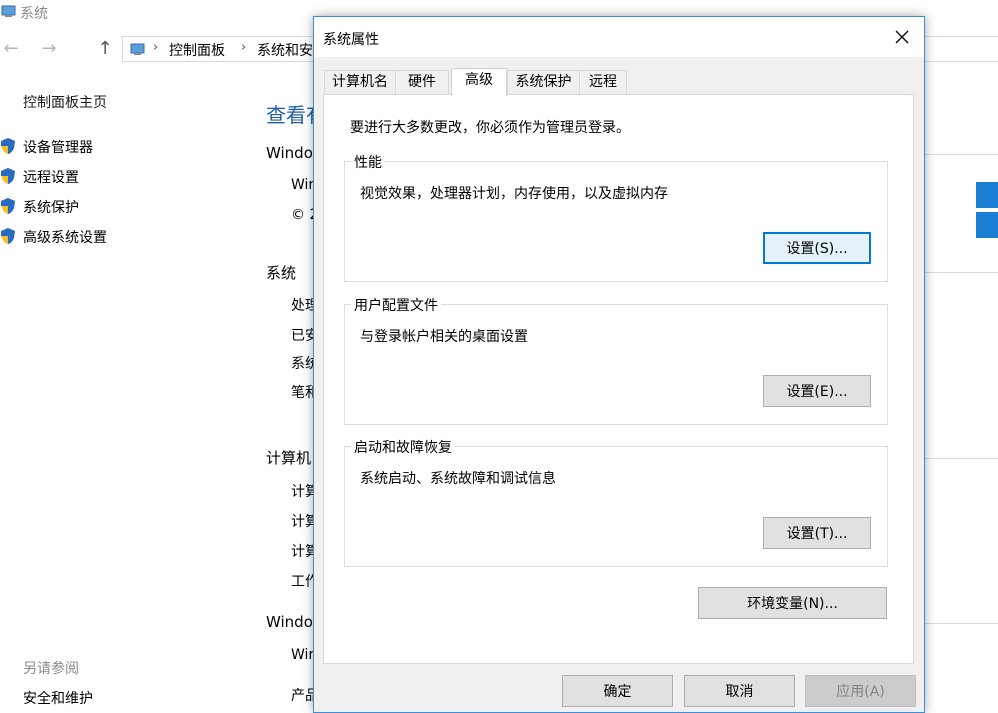 This screenshot has height=713, width=998. Describe the element at coordinates (51, 177) in the screenshot. I see `sidebar-item-remote-settings: 远程设置` at that location.